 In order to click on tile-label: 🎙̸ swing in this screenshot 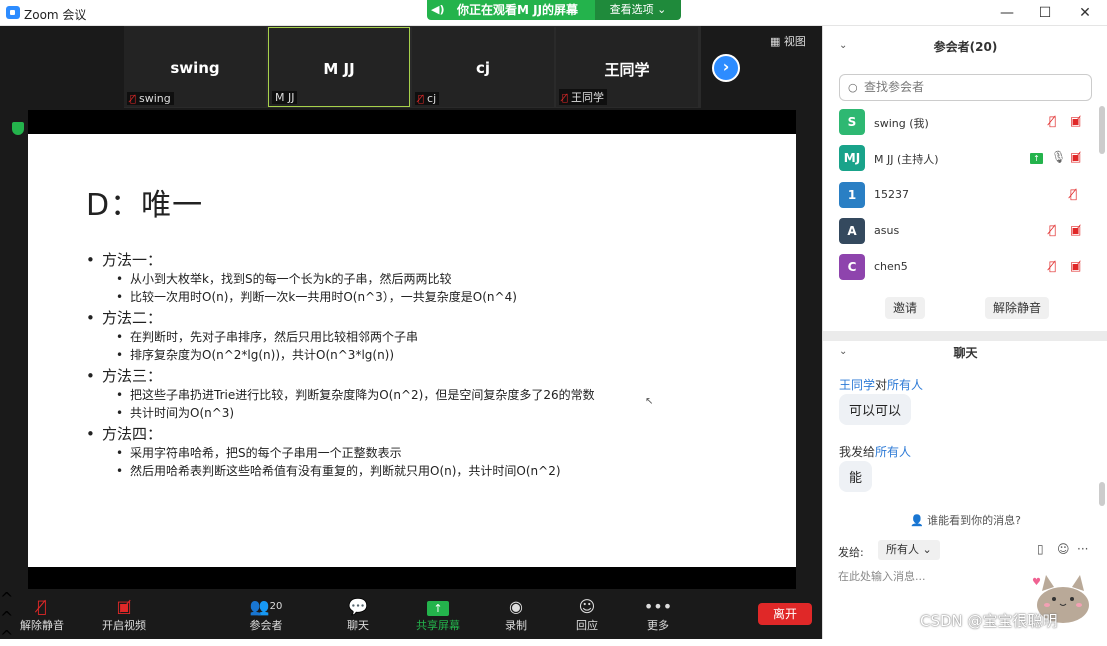, I will do `click(150, 98)`.